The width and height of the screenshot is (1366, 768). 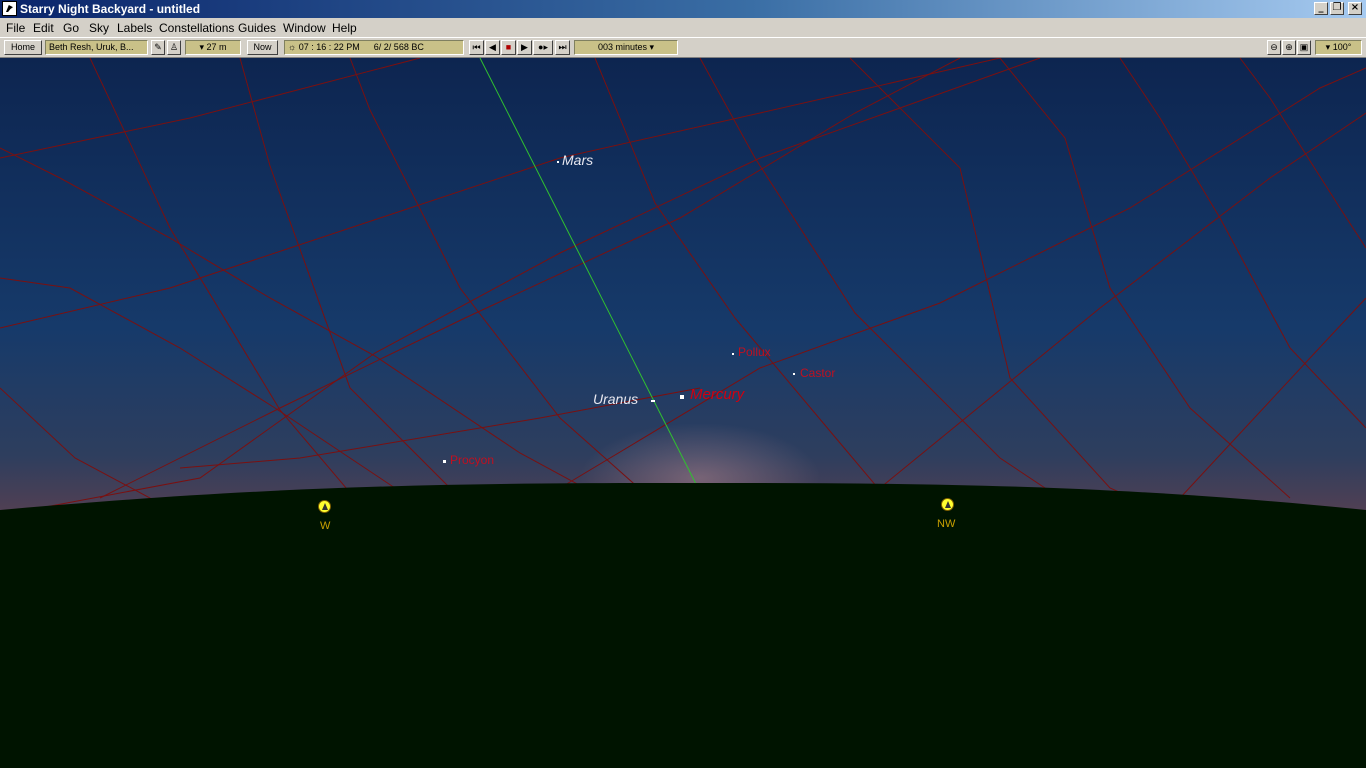 What do you see at coordinates (134, 28) in the screenshot?
I see `menu-labels: Labels` at bounding box center [134, 28].